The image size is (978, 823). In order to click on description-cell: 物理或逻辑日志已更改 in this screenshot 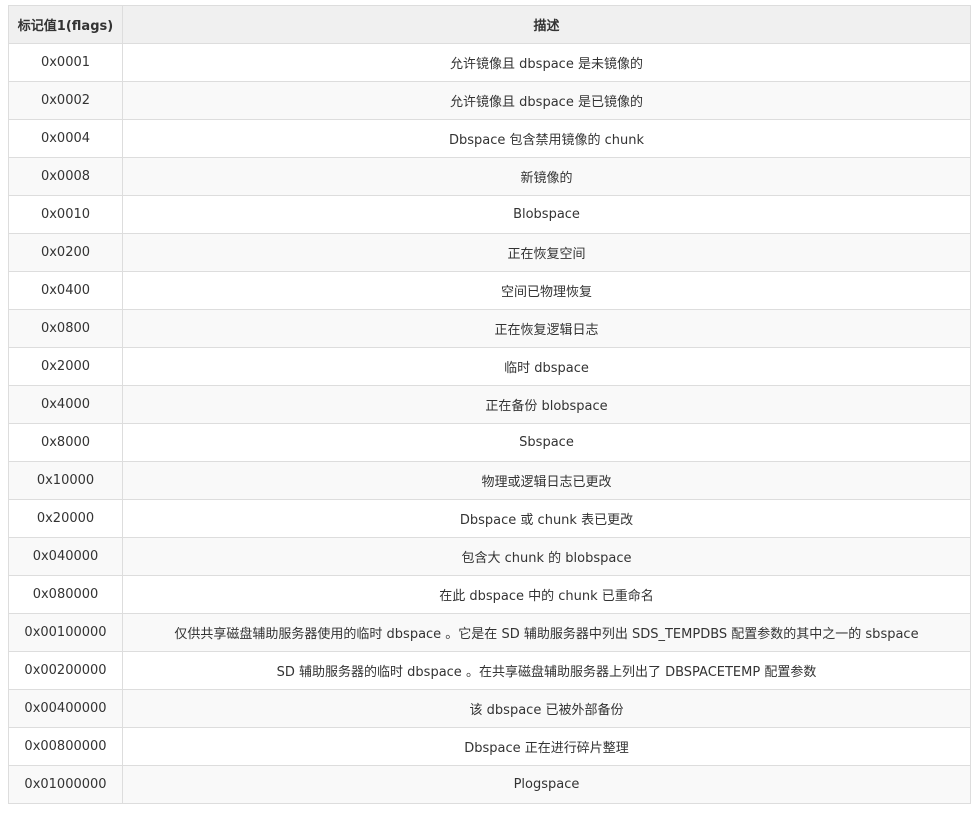, I will do `click(546, 480)`.